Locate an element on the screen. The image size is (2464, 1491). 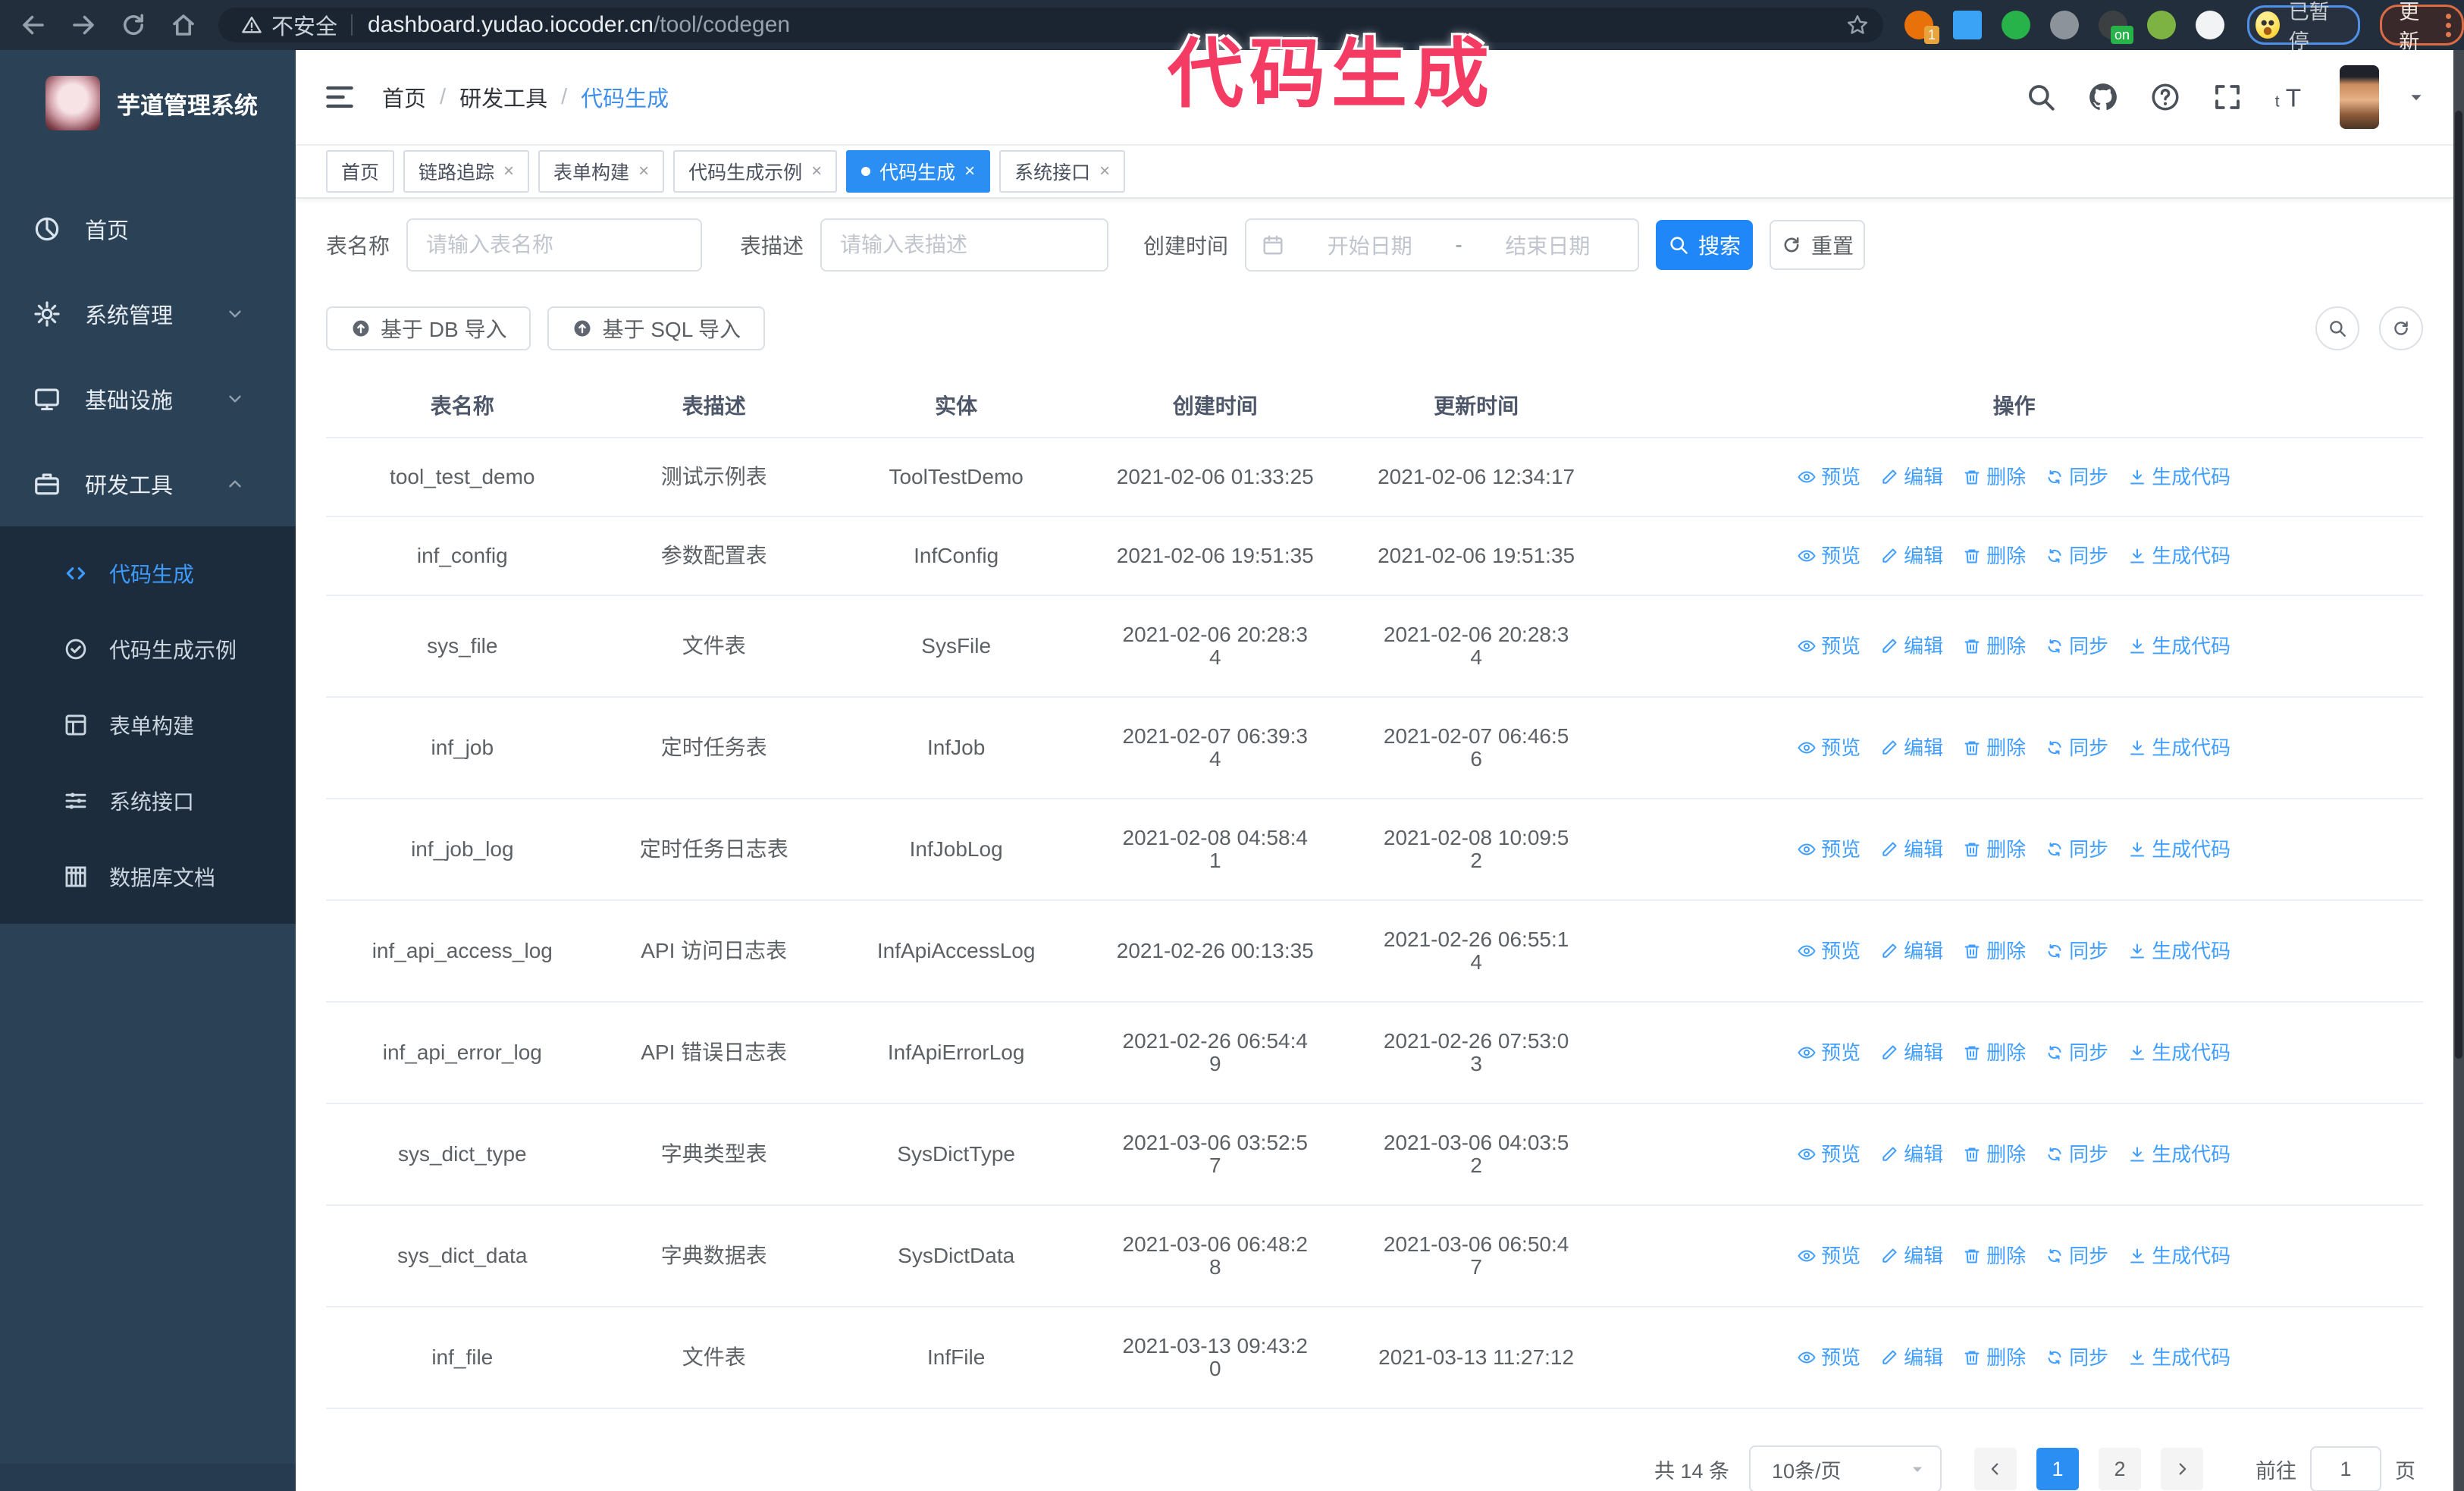
reset-button: 重置 is located at coordinates (1818, 245).